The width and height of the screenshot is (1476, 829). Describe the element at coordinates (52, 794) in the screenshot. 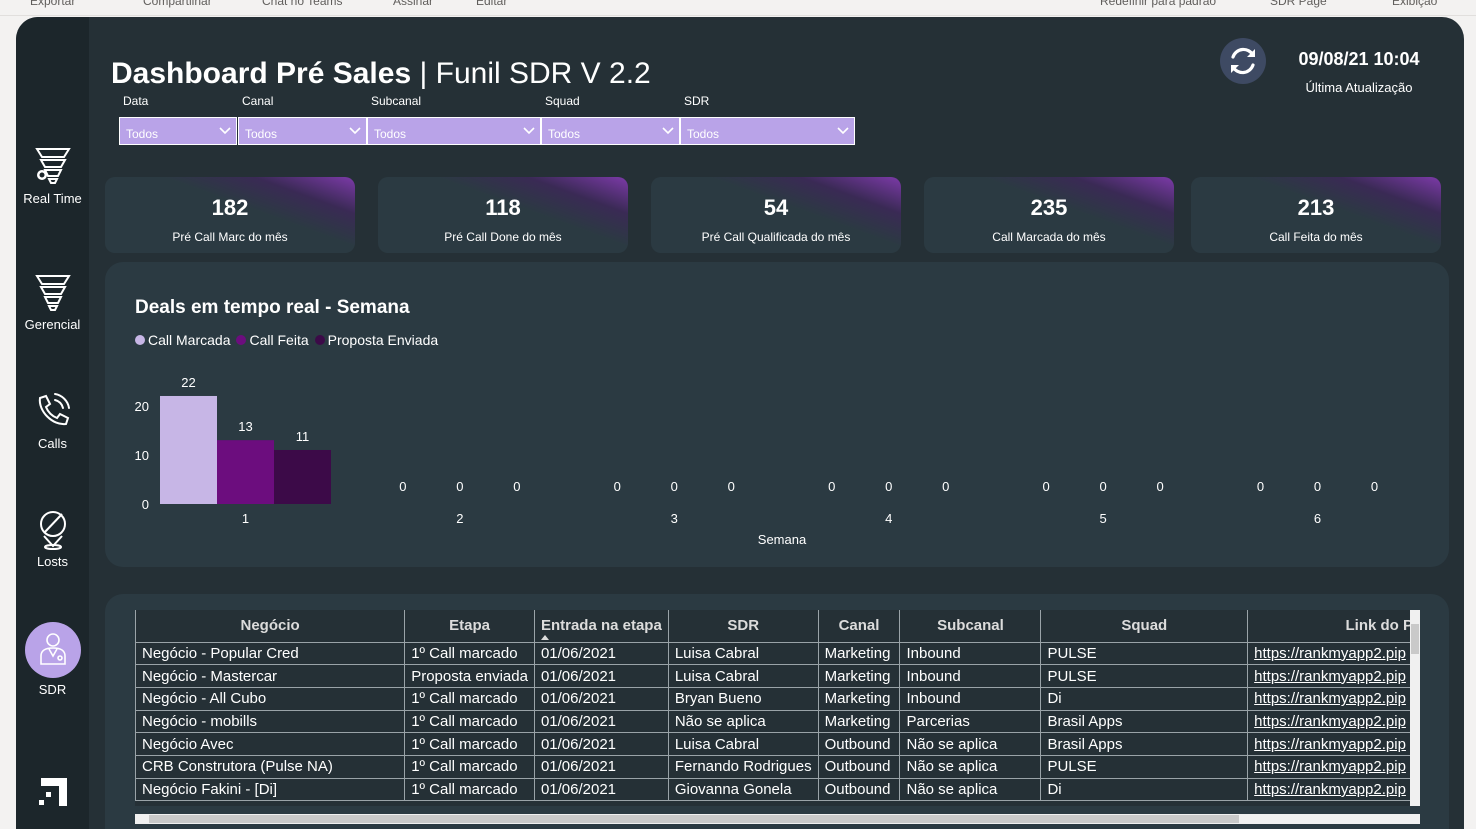

I see `app-logo` at that location.